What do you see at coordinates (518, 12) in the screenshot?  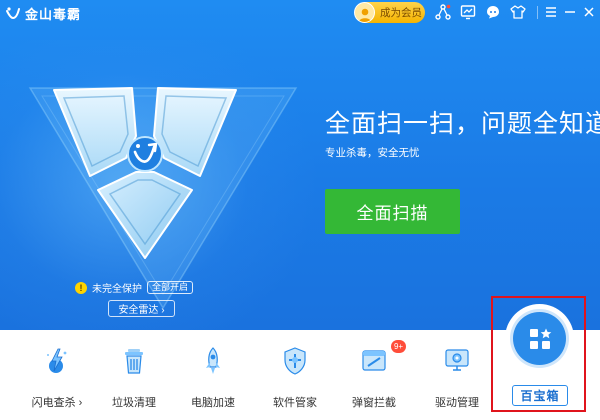 I see `shirt-icon` at bounding box center [518, 12].